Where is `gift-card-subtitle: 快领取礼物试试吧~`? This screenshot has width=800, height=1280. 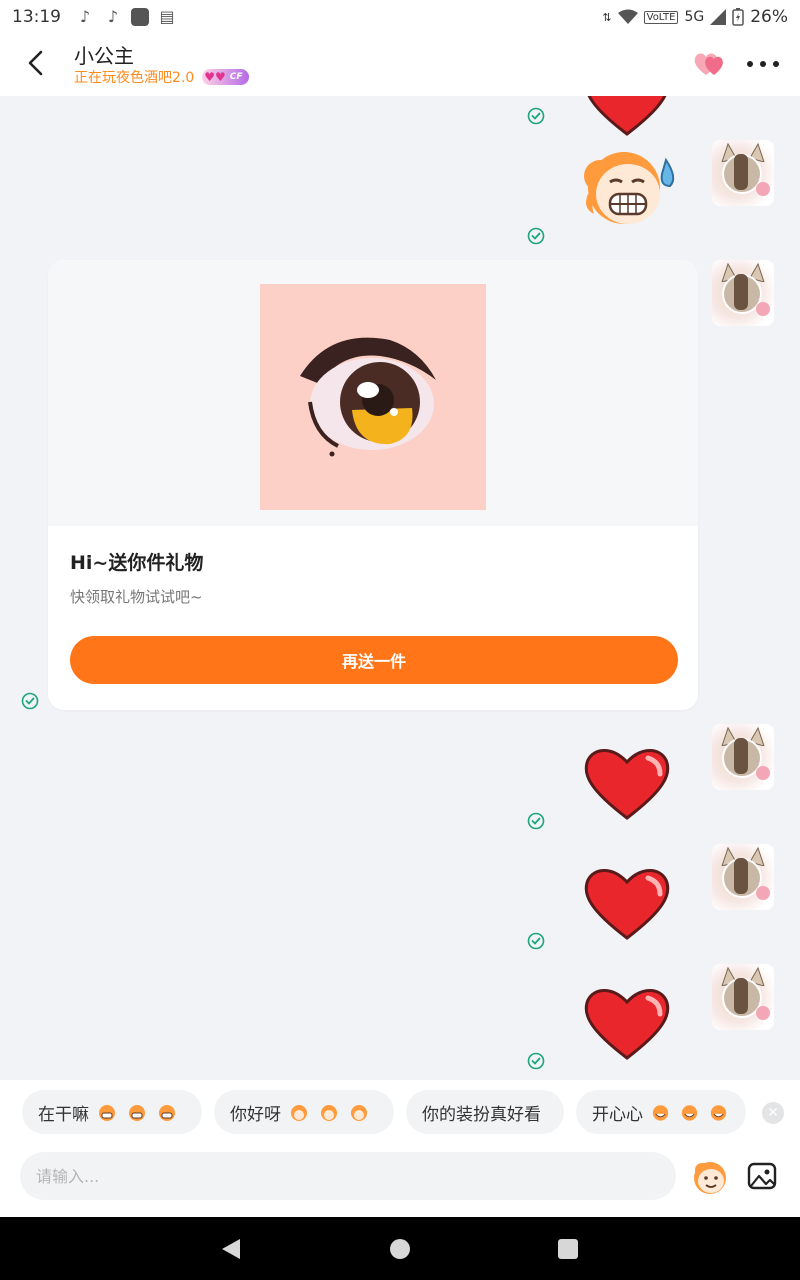
gift-card-subtitle: 快领取礼物试试吧~ is located at coordinates (136, 597).